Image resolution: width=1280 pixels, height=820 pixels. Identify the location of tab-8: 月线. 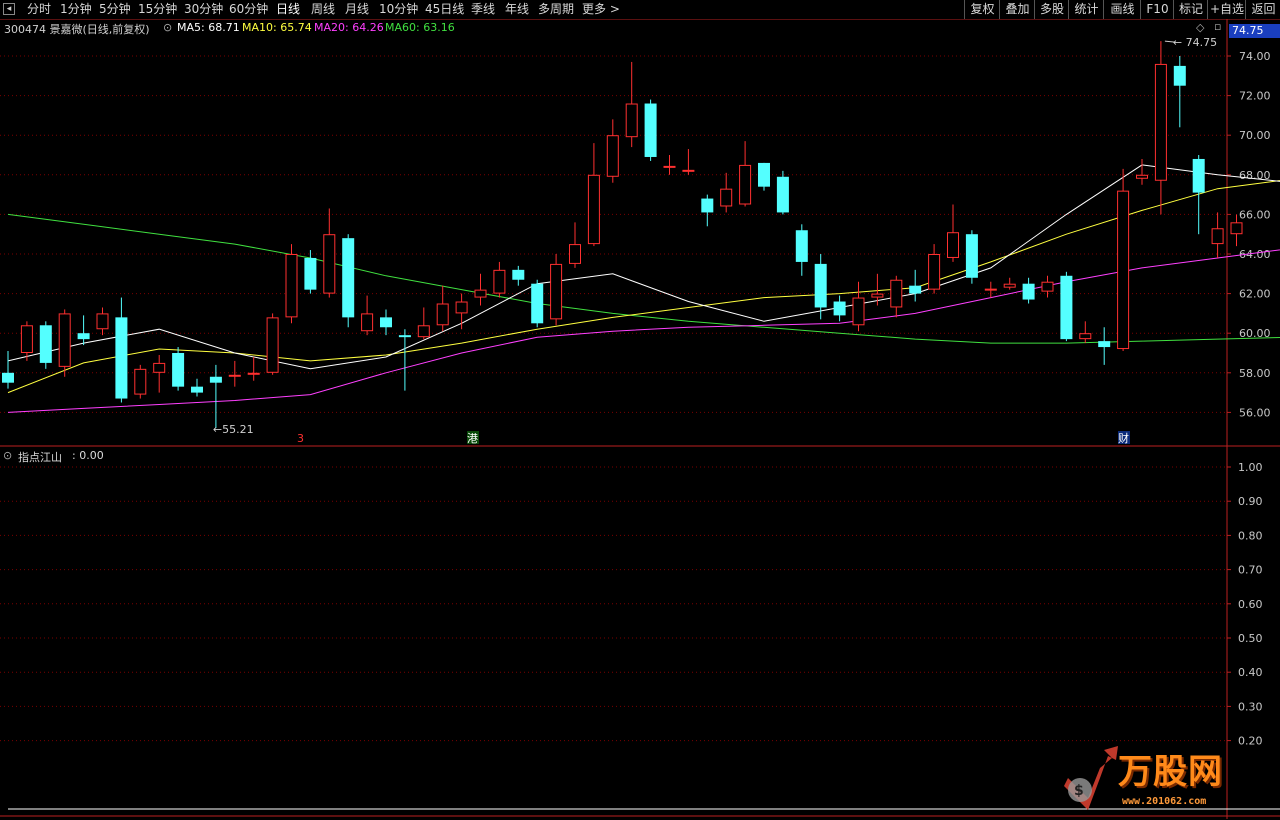
(357, 9).